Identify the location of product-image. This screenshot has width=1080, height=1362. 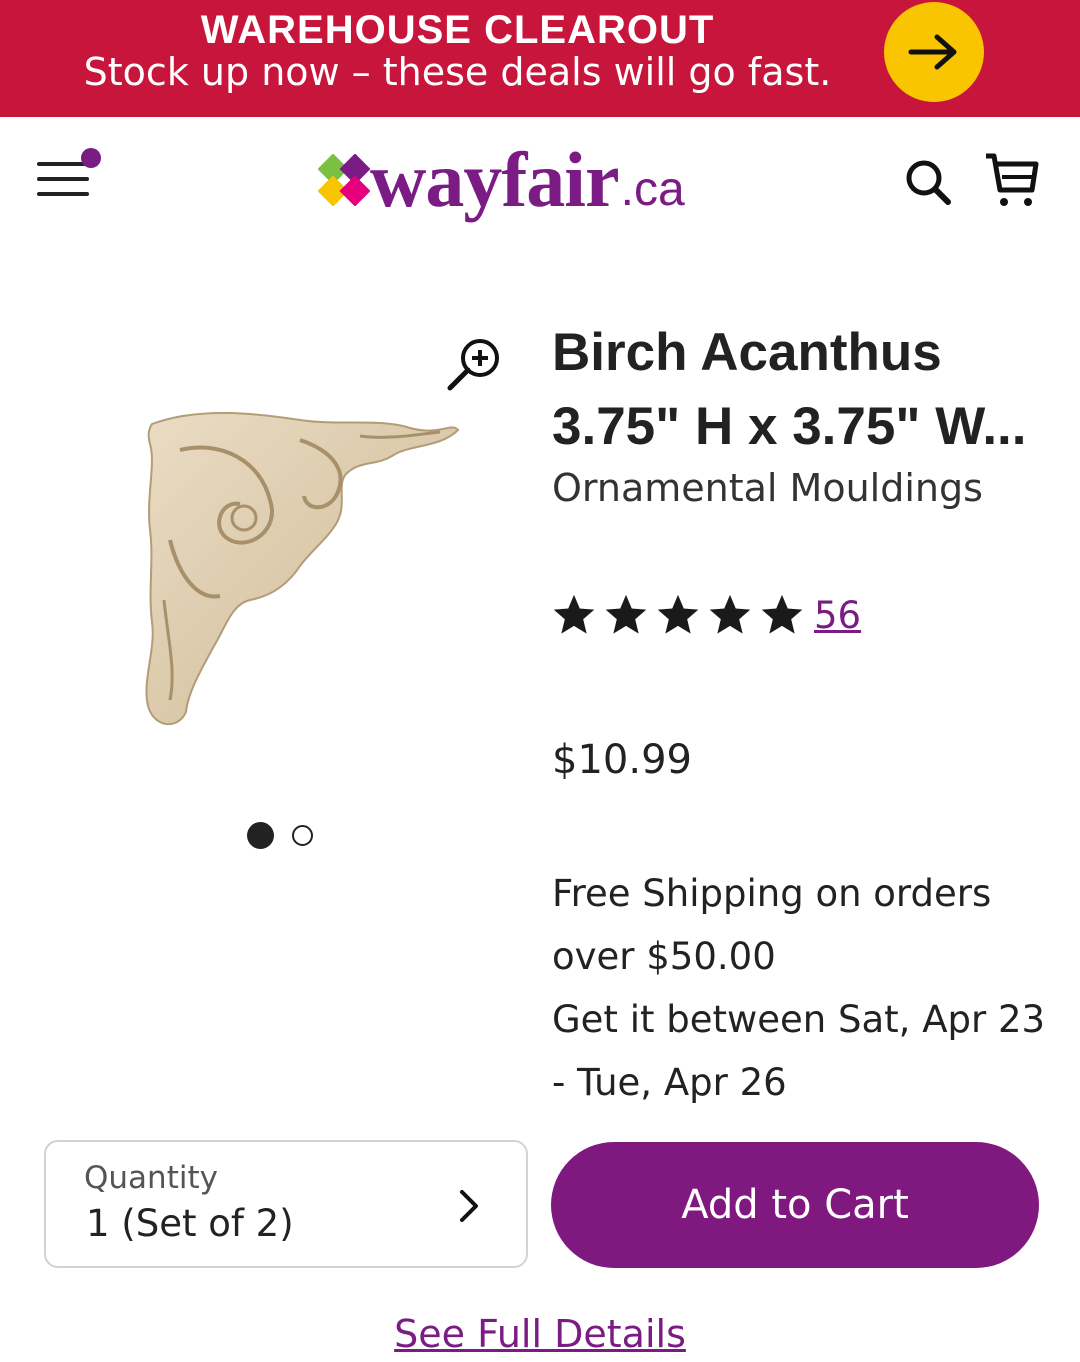
(305, 570).